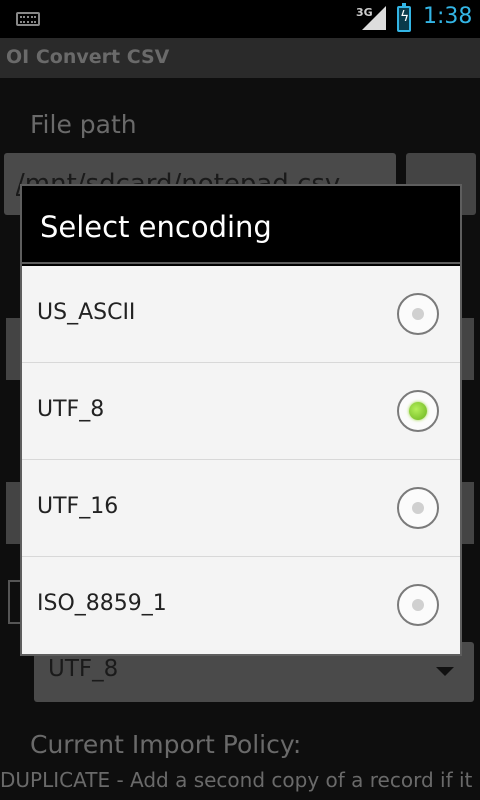 Image resolution: width=480 pixels, height=800 pixels. I want to click on encoding-spinner-value: UTF_8, so click(83, 669).